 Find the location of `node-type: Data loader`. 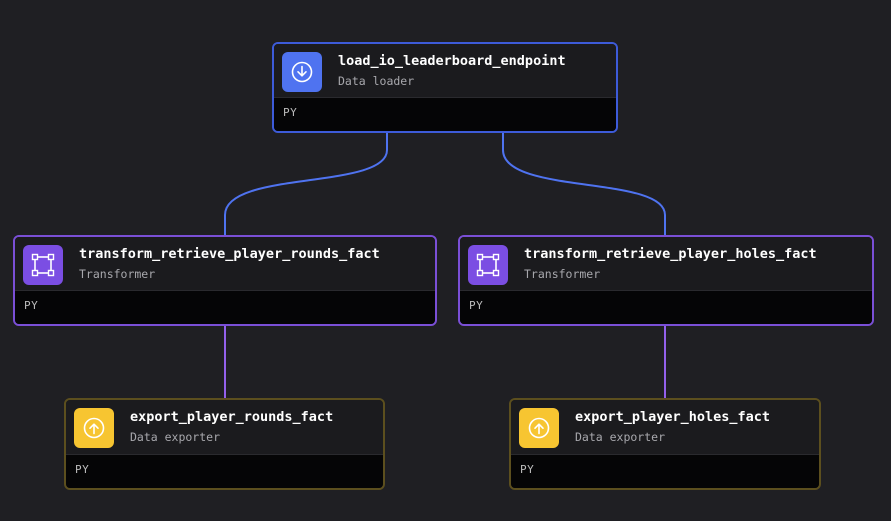

node-type: Data loader is located at coordinates (376, 81).